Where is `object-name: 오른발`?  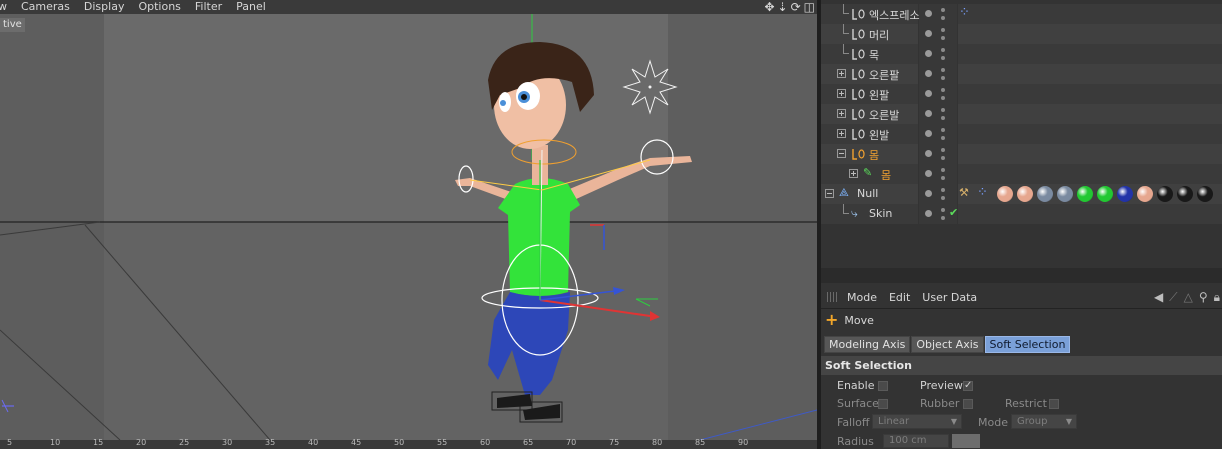
object-name: 오른발 is located at coordinates (884, 115).